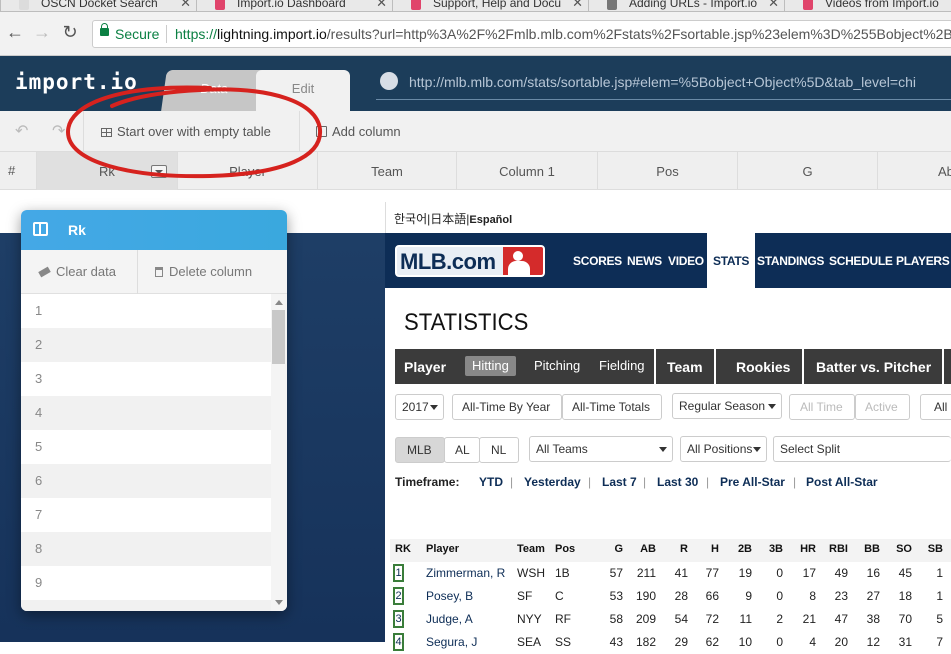  What do you see at coordinates (99, 6) in the screenshot?
I see `browser-tab: OSCN Docket Search ✕` at bounding box center [99, 6].